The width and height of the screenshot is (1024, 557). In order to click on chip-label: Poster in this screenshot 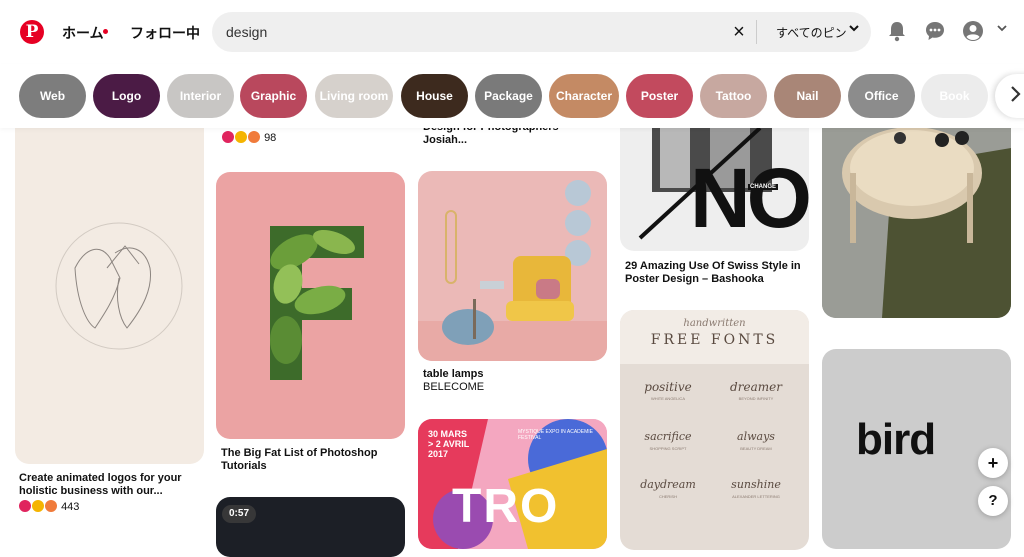, I will do `click(659, 96)`.